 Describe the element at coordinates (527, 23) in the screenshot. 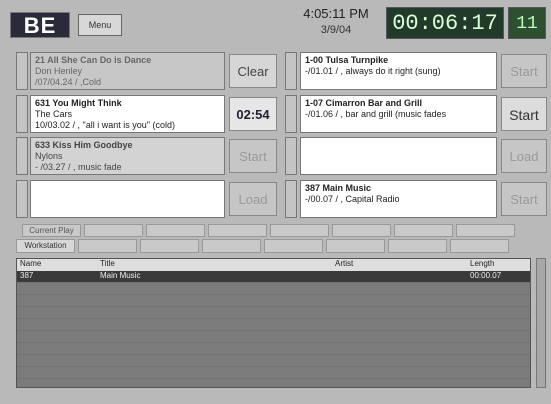

I see `cart-indicator: 11` at that location.